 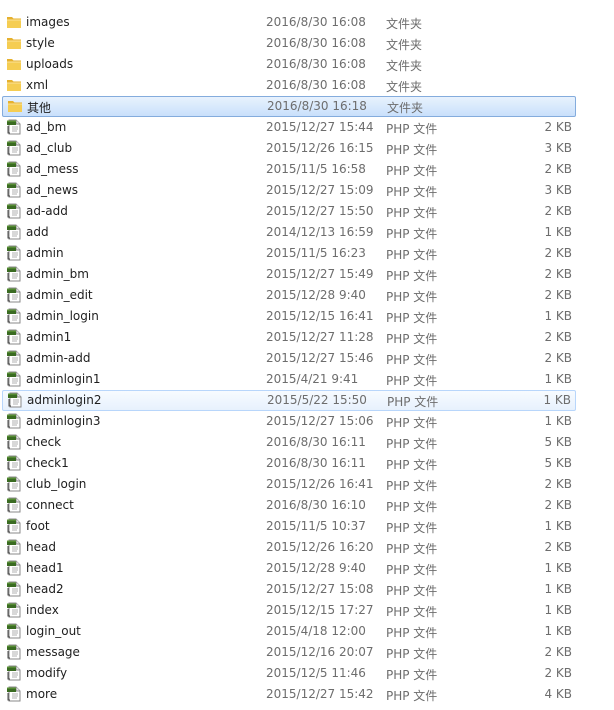 What do you see at coordinates (38, 526) in the screenshot?
I see `file-name: foot` at bounding box center [38, 526].